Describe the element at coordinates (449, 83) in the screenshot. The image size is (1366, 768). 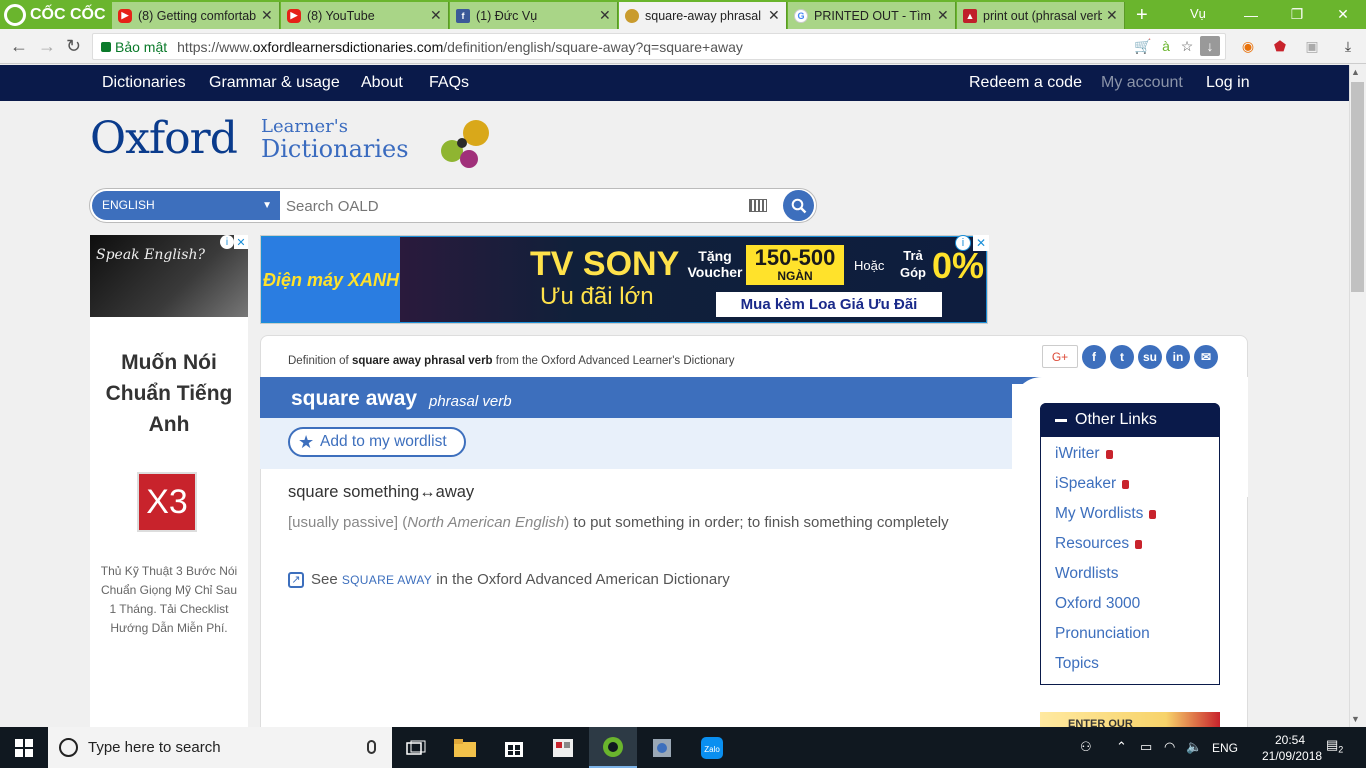
I see `nav-faqs: FAQs` at that location.